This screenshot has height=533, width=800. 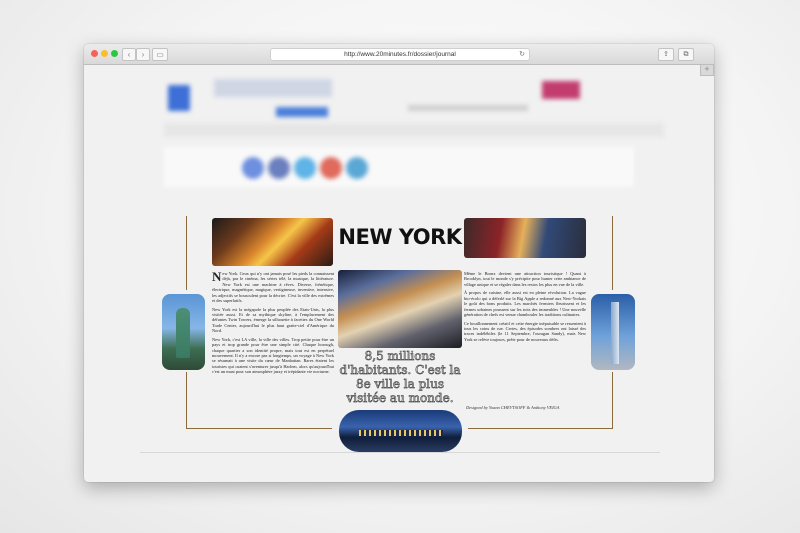 I want to click on frame-line-left-bottom, so click(x=186, y=400).